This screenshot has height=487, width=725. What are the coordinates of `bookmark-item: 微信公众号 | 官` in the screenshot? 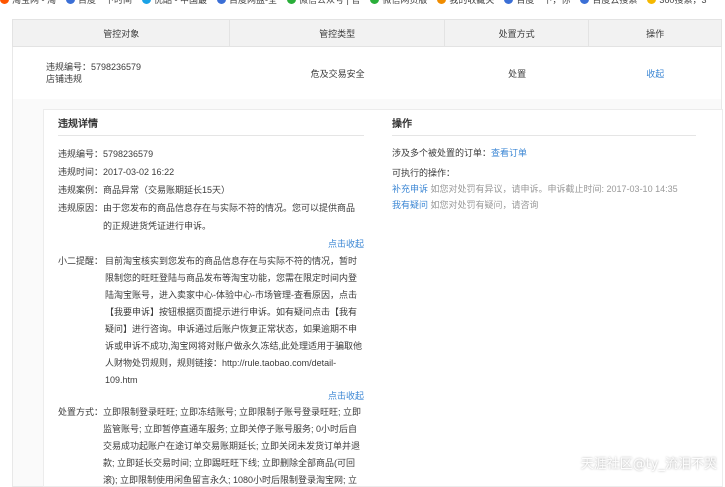 It's located at (323, 3).